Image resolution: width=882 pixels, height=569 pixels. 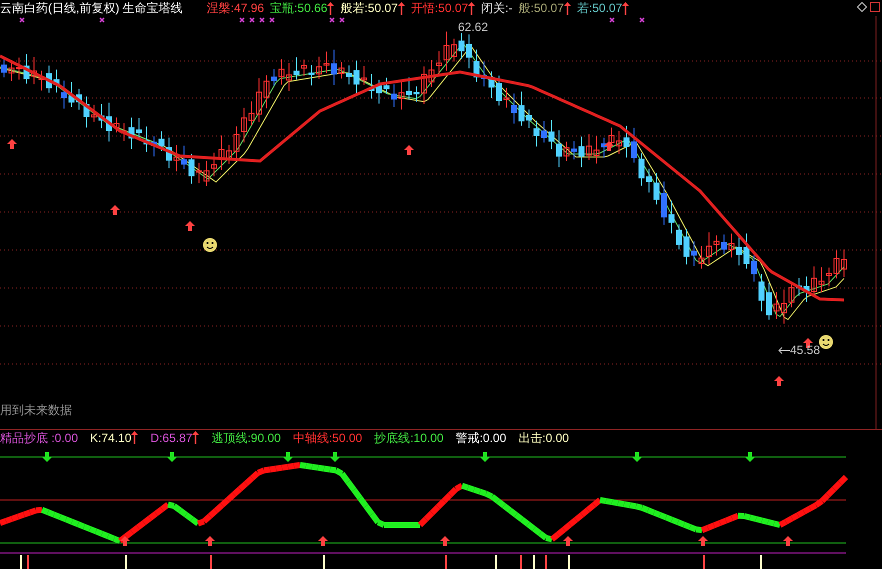 I want to click on indicator-label: 开悟:, so click(x=424, y=8).